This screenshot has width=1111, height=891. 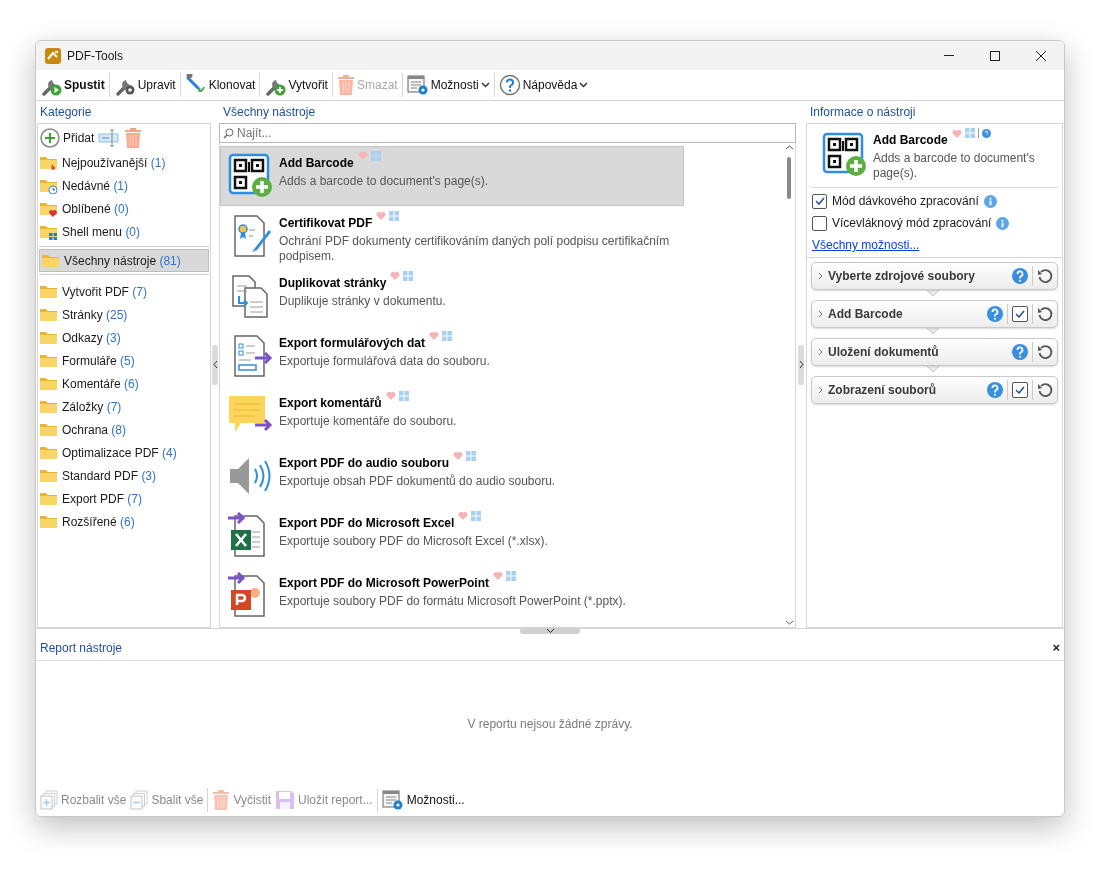 I want to click on category-item: Shell menu (0), so click(x=124, y=231).